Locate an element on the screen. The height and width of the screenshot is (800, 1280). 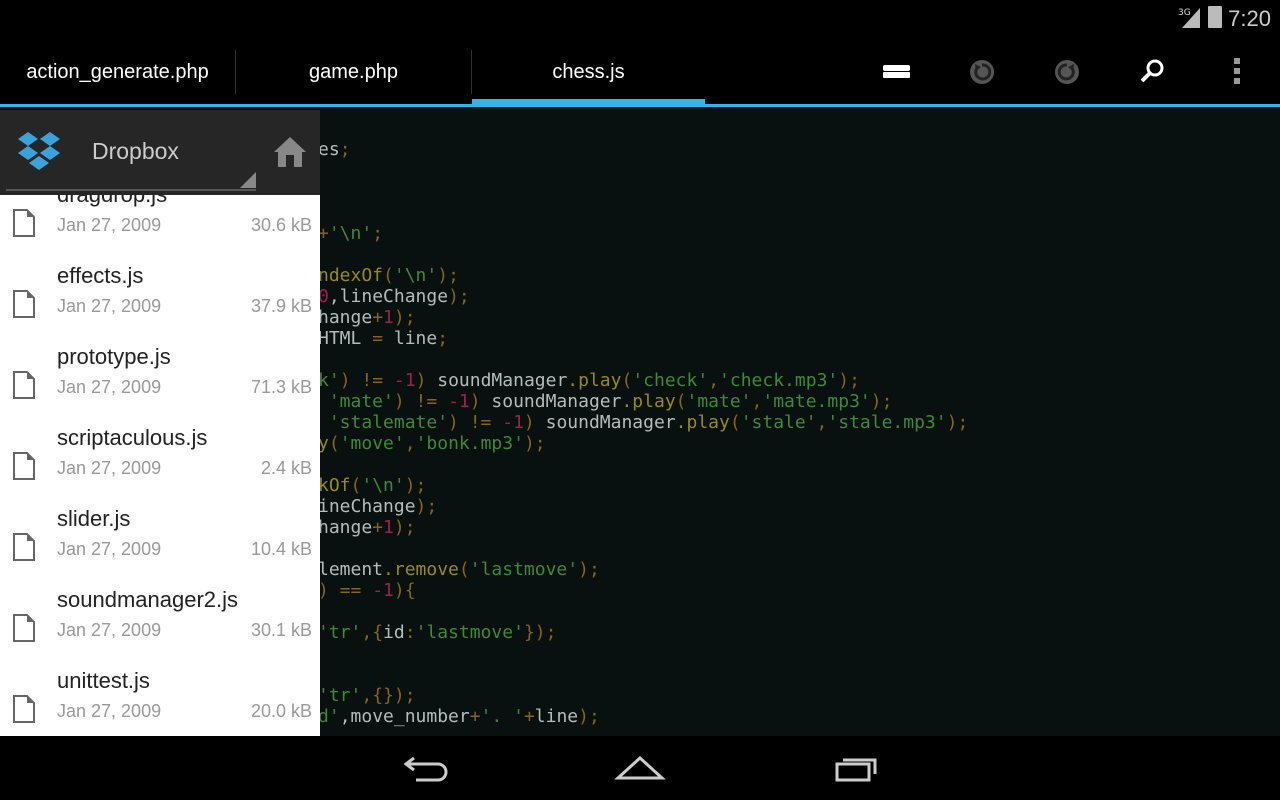
file-size: 30.1 kB is located at coordinates (281, 630).